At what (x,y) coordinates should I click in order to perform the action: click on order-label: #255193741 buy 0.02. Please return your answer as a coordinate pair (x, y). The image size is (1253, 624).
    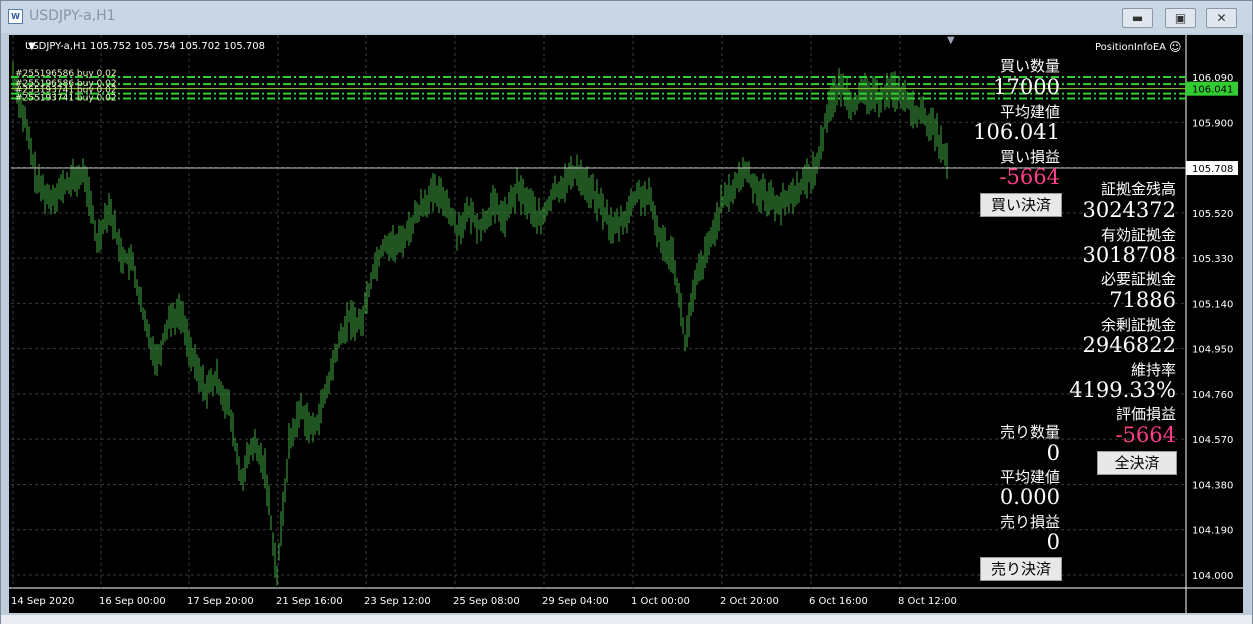
    Looking at the image, I should click on (66, 98).